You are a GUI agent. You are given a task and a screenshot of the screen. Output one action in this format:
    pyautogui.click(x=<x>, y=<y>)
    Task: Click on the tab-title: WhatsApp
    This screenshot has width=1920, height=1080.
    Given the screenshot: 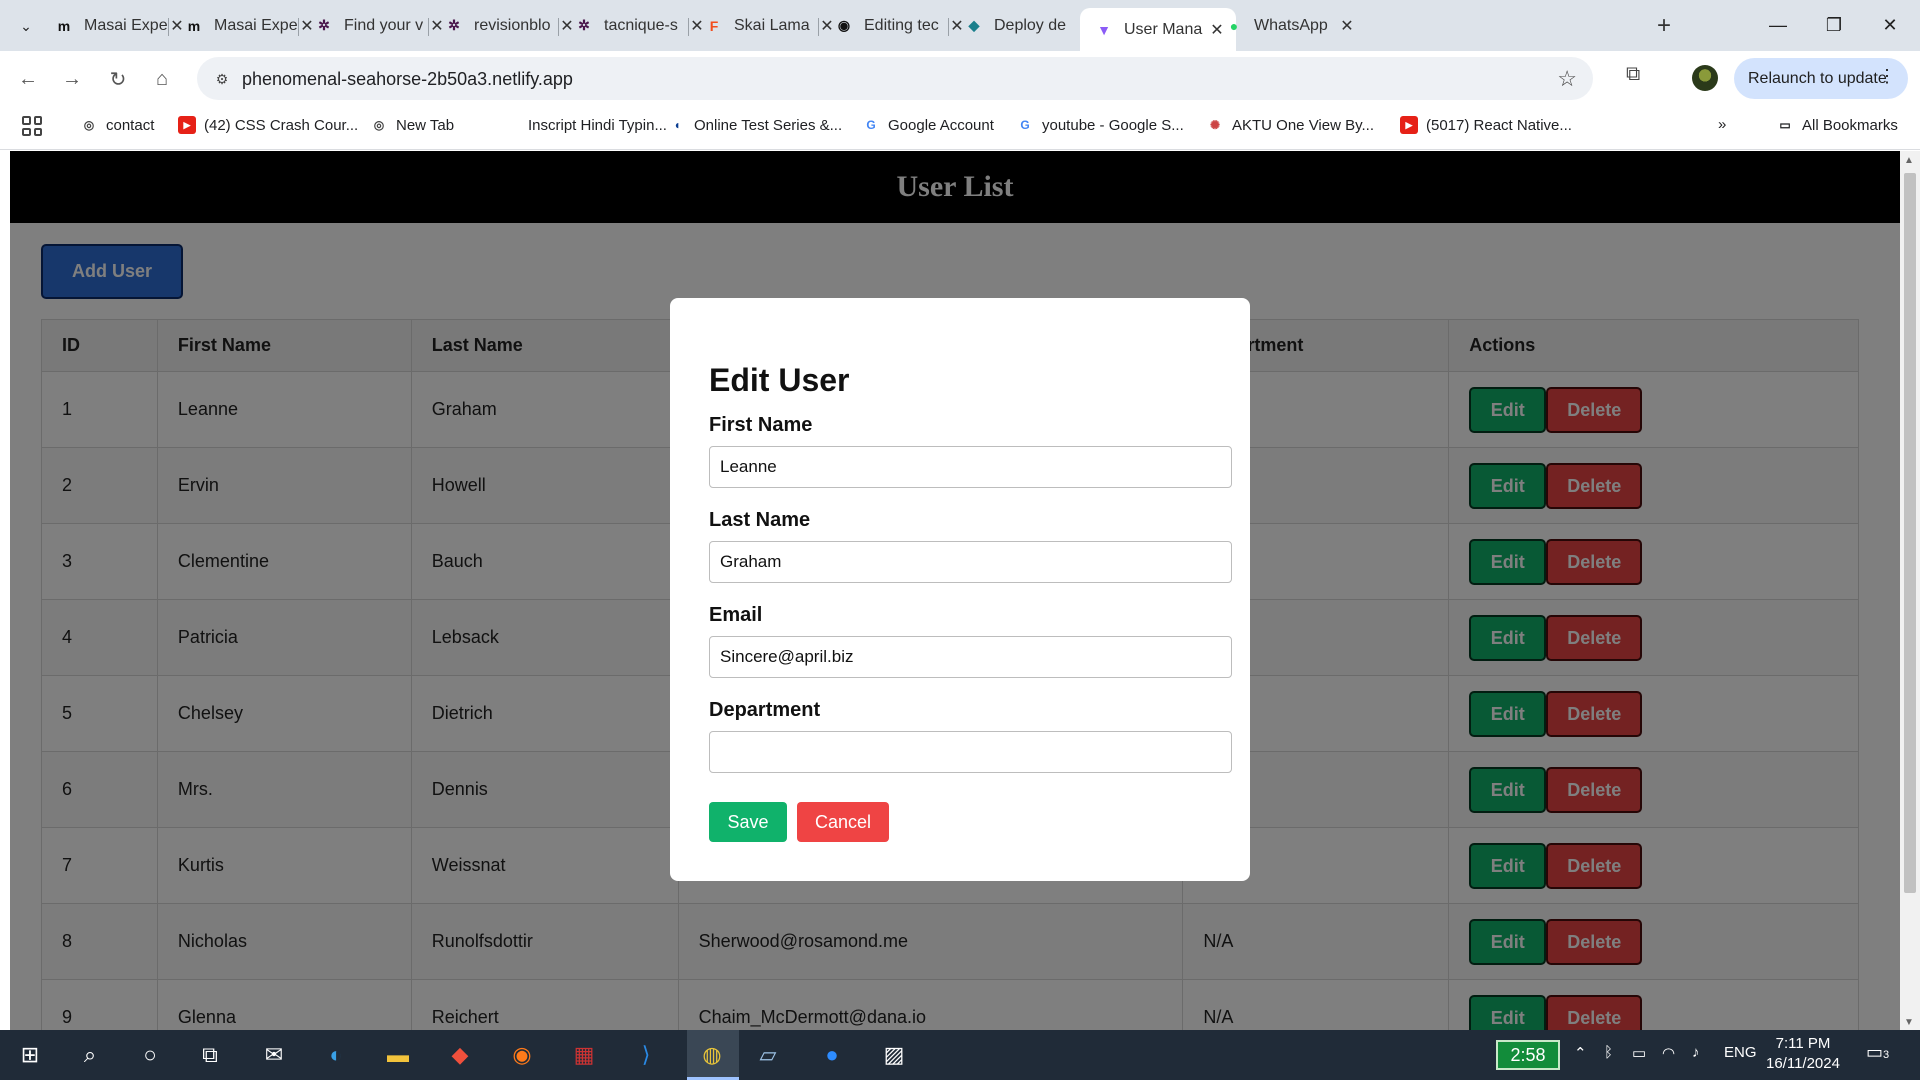 What is the action you would take?
    pyautogui.click(x=1291, y=25)
    